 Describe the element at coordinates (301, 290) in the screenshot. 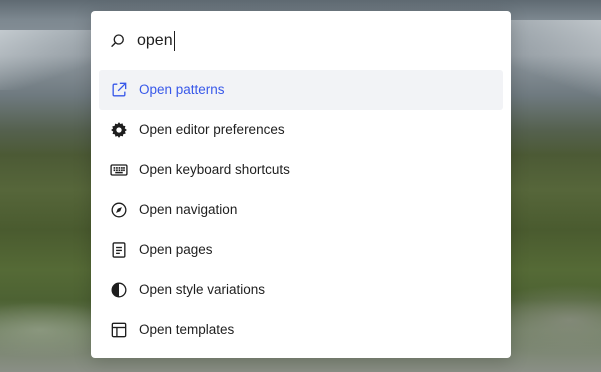

I see `command-open-style-variations: Open style variations` at that location.